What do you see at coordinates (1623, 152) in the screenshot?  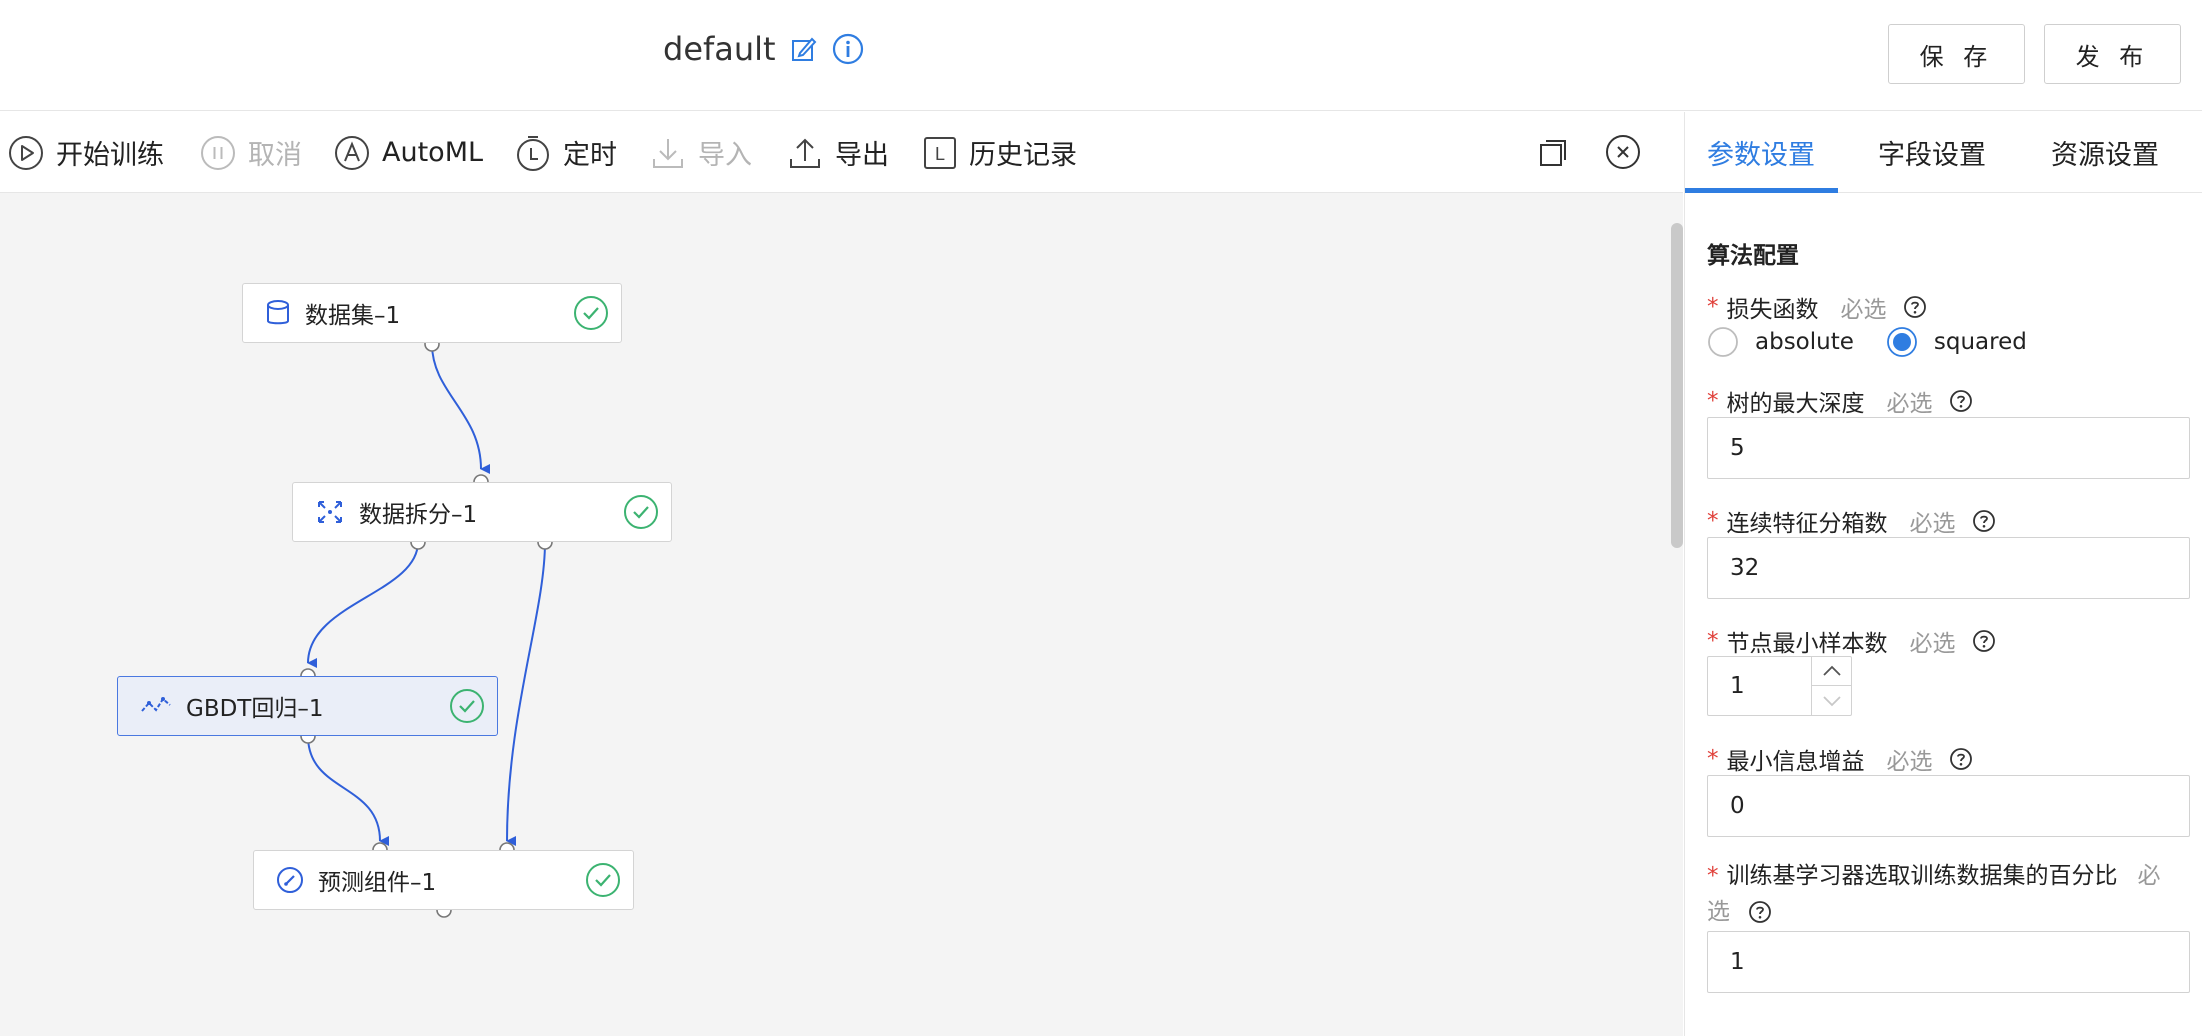 I see `close-icon` at bounding box center [1623, 152].